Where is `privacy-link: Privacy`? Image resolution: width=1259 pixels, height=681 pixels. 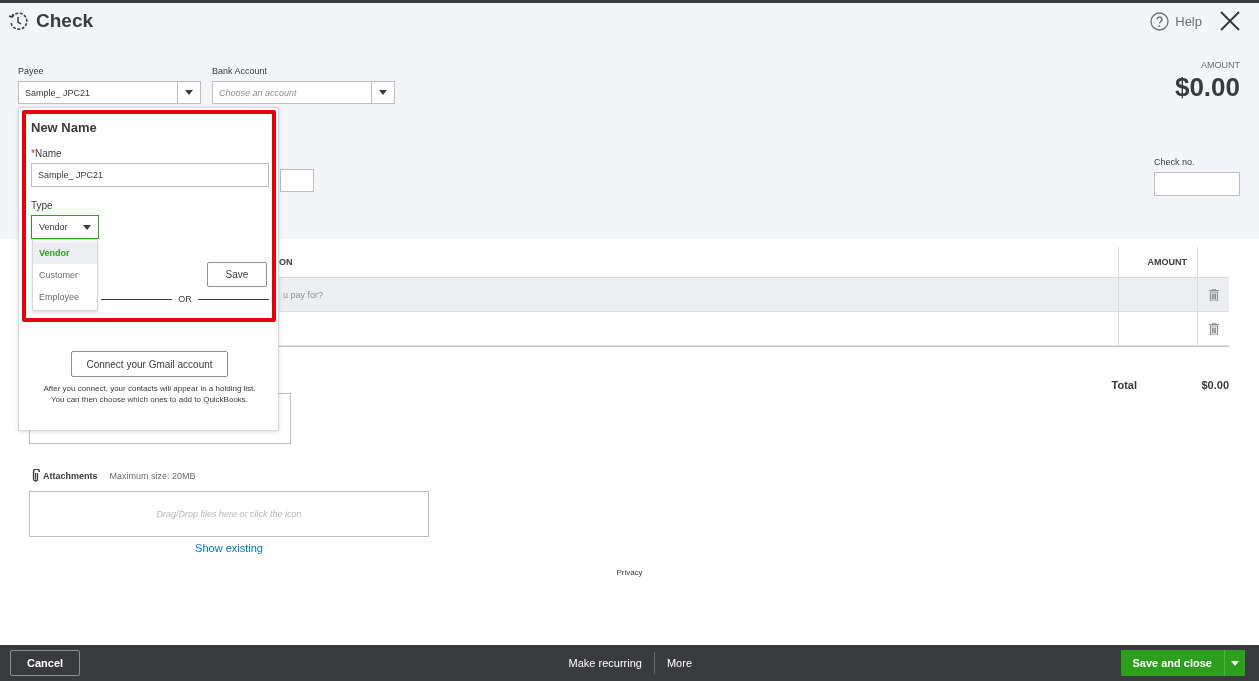
privacy-link: Privacy is located at coordinates (629, 572).